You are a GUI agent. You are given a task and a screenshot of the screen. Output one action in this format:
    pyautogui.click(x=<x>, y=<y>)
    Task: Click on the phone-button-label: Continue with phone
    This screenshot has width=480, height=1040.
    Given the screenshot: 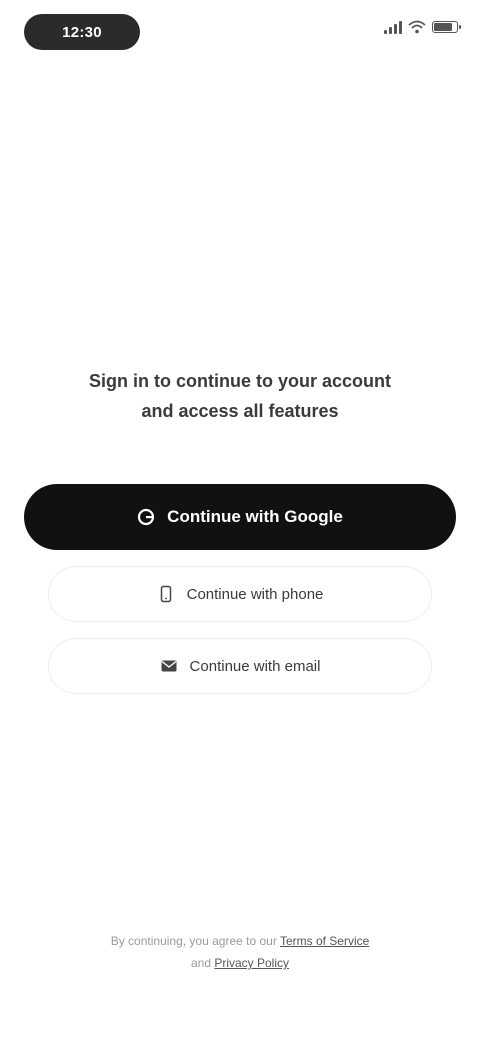 What is the action you would take?
    pyautogui.click(x=255, y=594)
    